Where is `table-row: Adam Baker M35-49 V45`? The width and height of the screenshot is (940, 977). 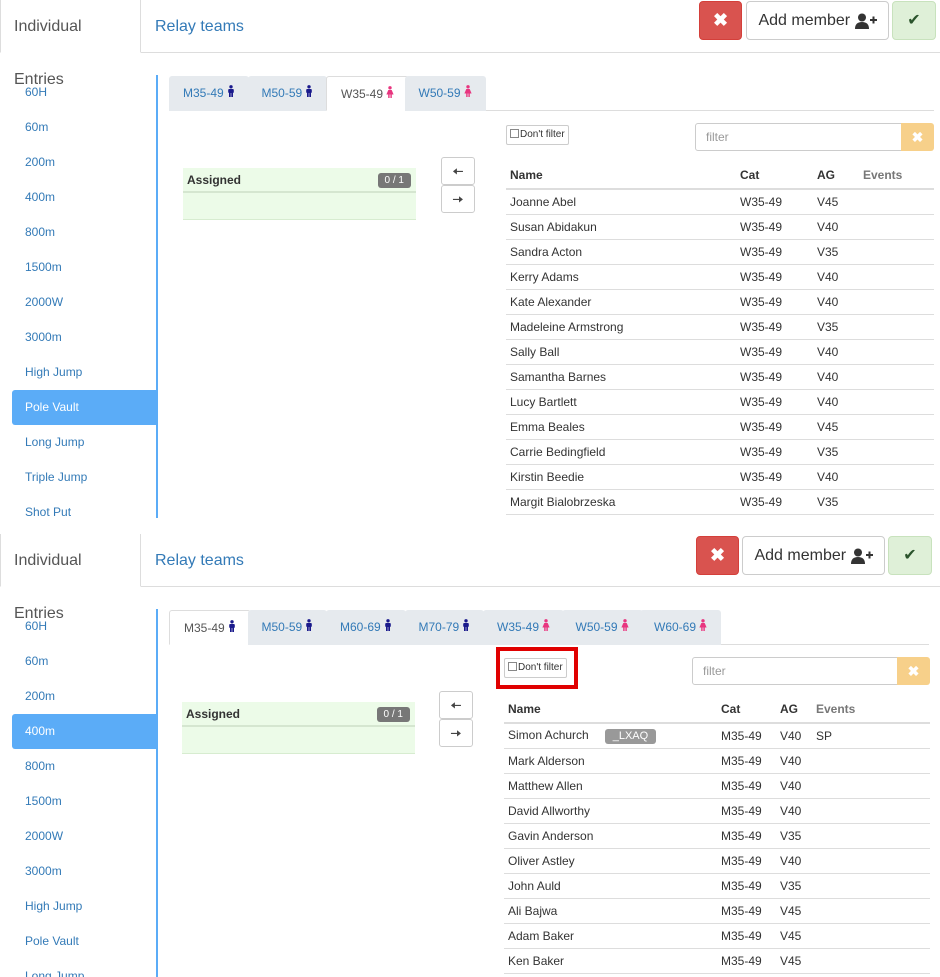
table-row: Adam Baker M35-49 V45 is located at coordinates (717, 936).